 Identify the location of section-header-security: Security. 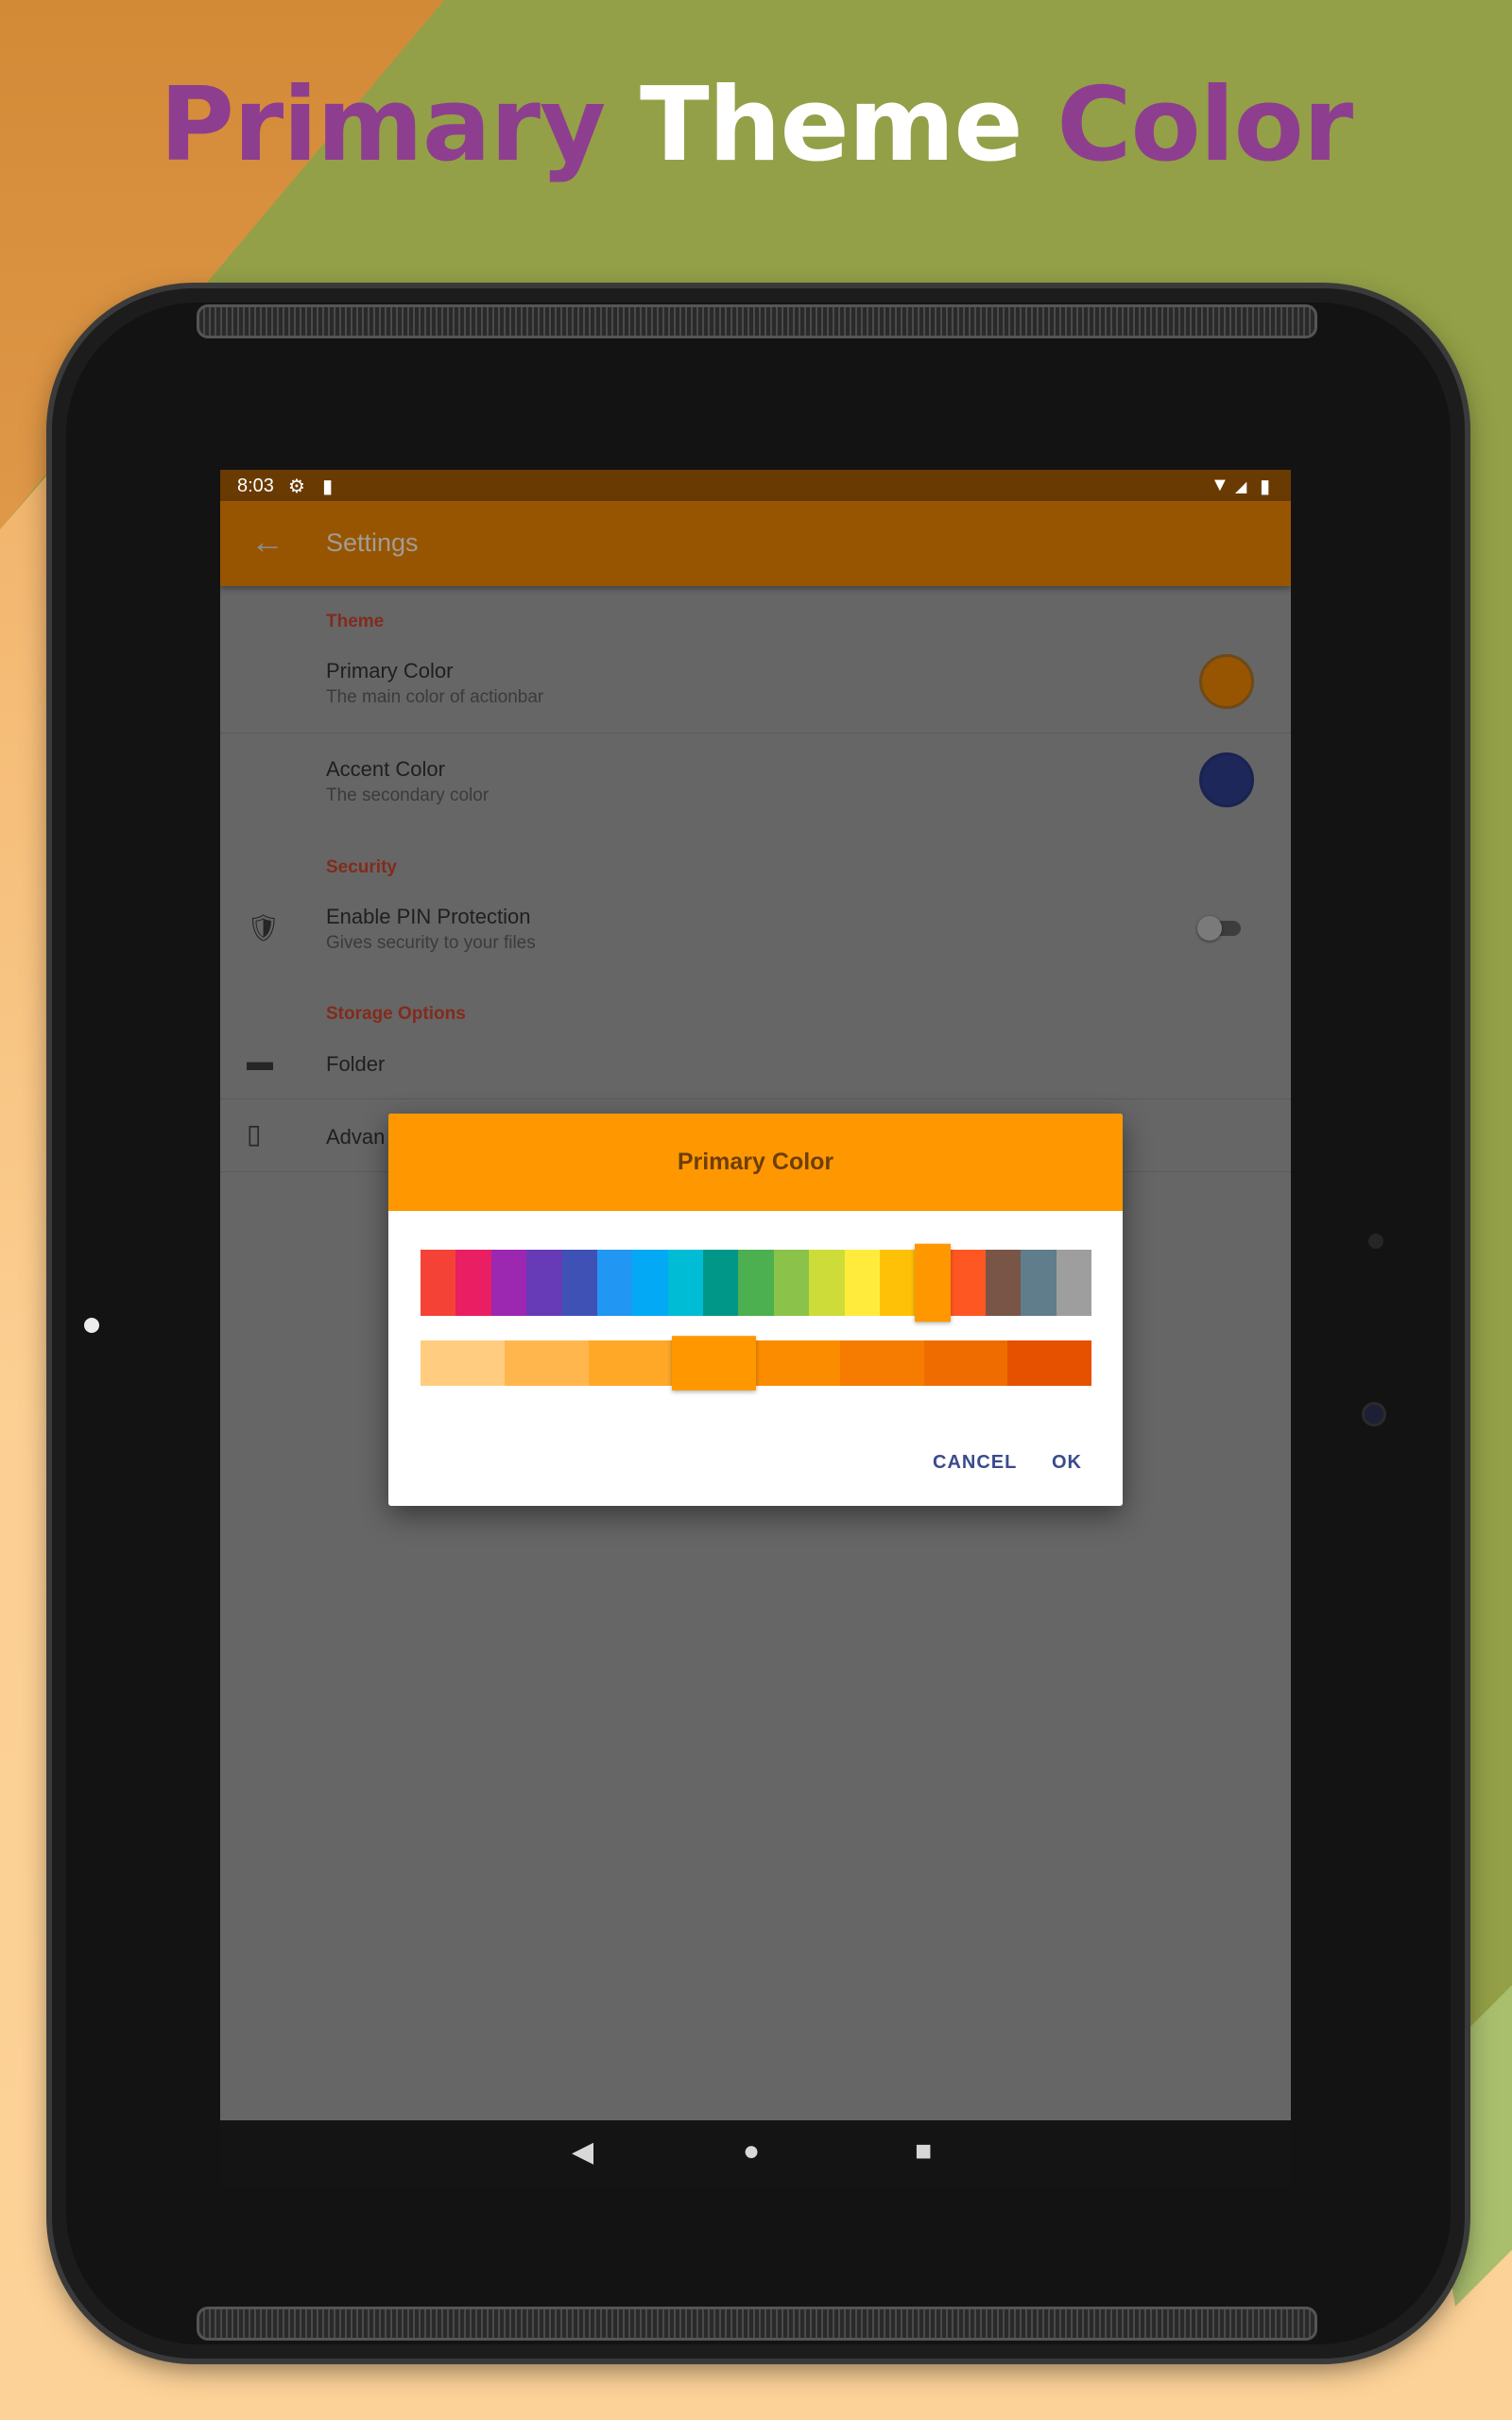
(361, 867).